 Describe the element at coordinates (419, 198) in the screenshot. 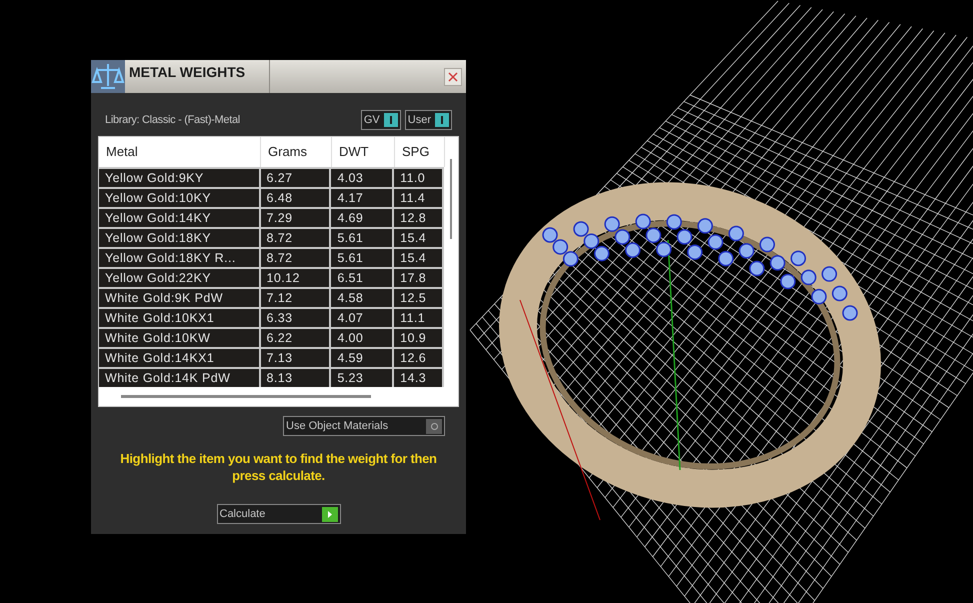

I see `table-cell: 11.4` at that location.